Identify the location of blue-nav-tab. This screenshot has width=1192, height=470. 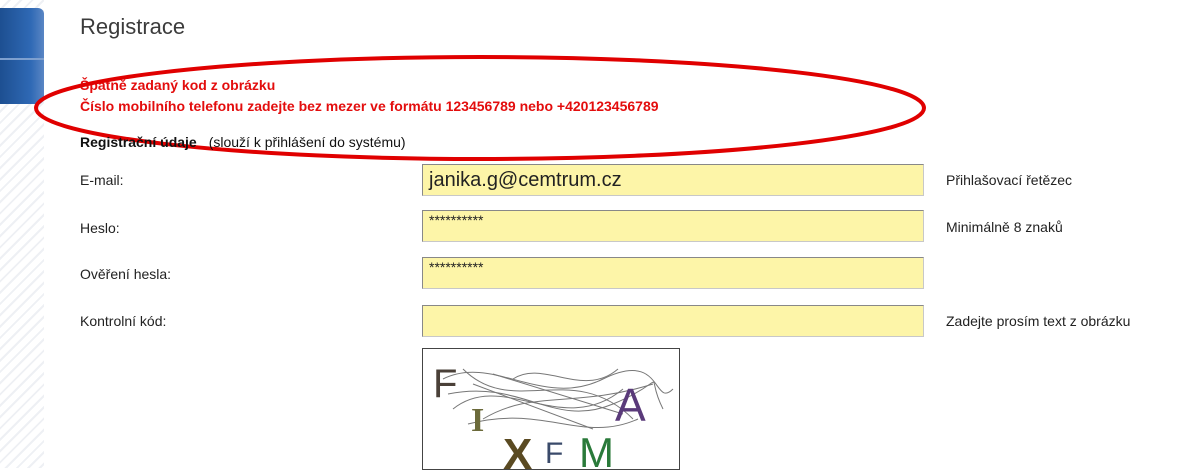
(22, 56).